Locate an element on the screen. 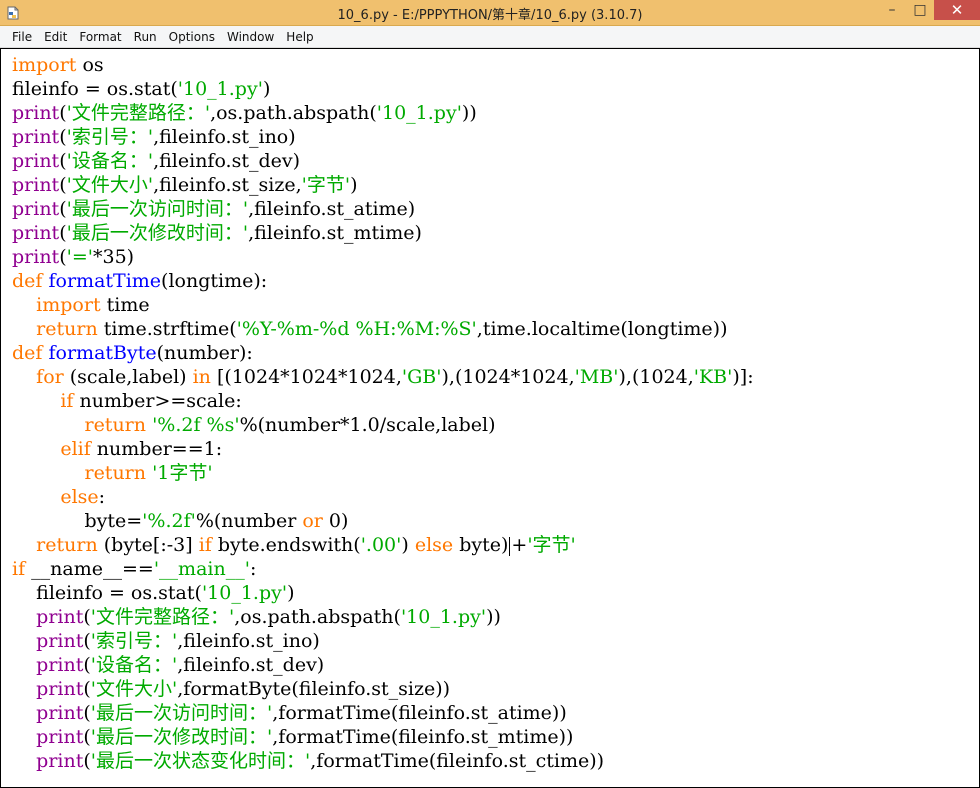 This screenshot has height=788, width=980. code-token: or is located at coordinates (312, 521).